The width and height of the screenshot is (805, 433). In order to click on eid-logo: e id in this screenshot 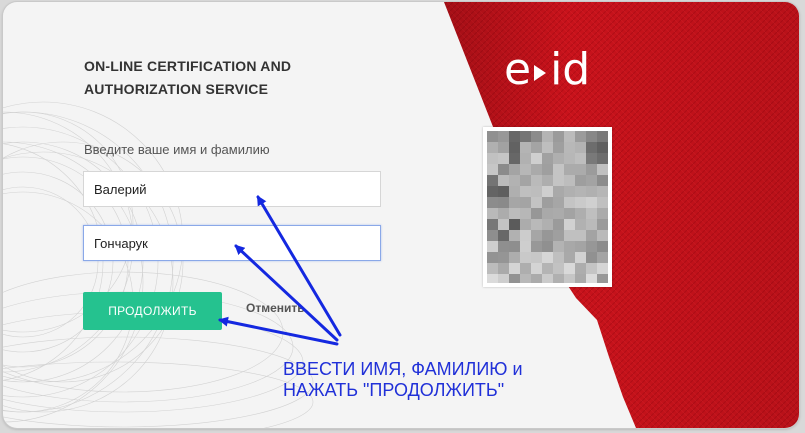, I will do `click(547, 70)`.